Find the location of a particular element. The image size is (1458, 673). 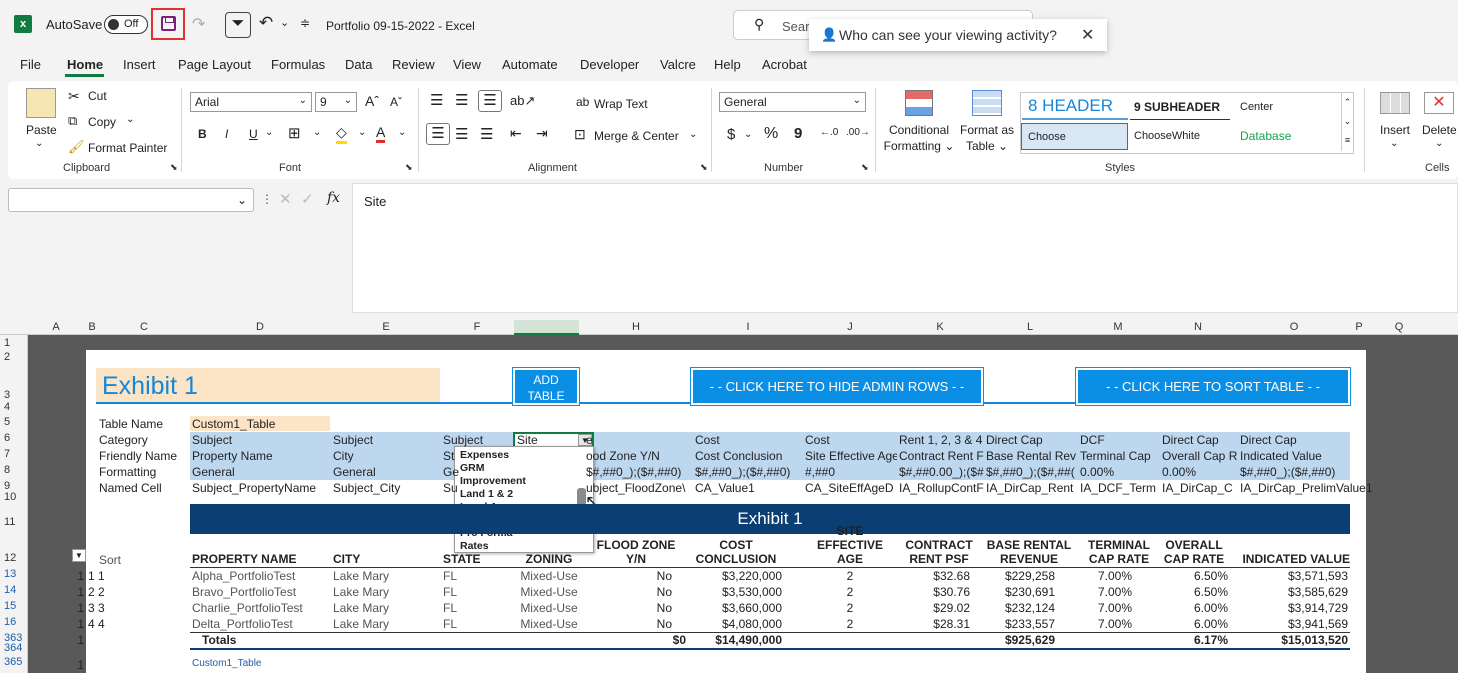

cell-rent: $29.02 is located at coordinates (934, 608).